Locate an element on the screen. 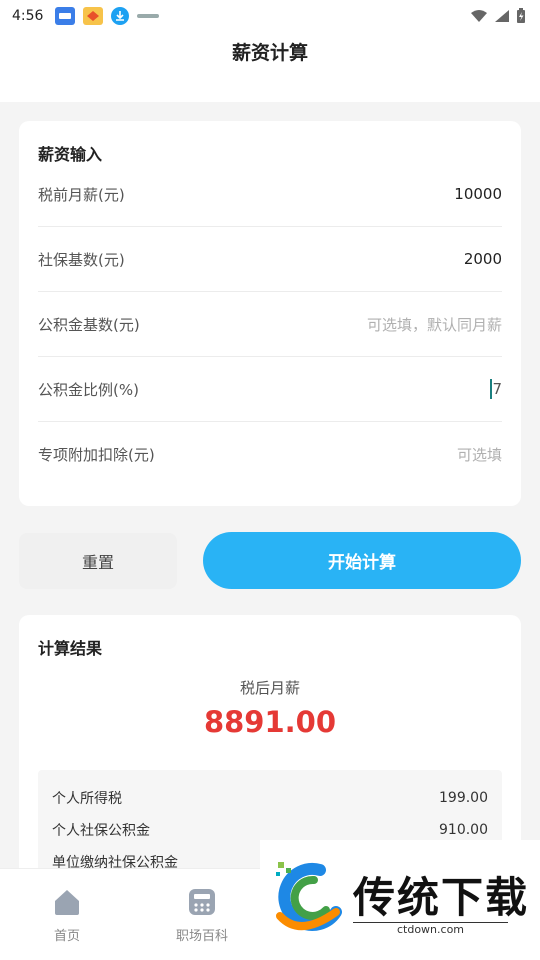 This screenshot has width=540, height=960. nav-item-home: 首页 is located at coordinates (67, 915).